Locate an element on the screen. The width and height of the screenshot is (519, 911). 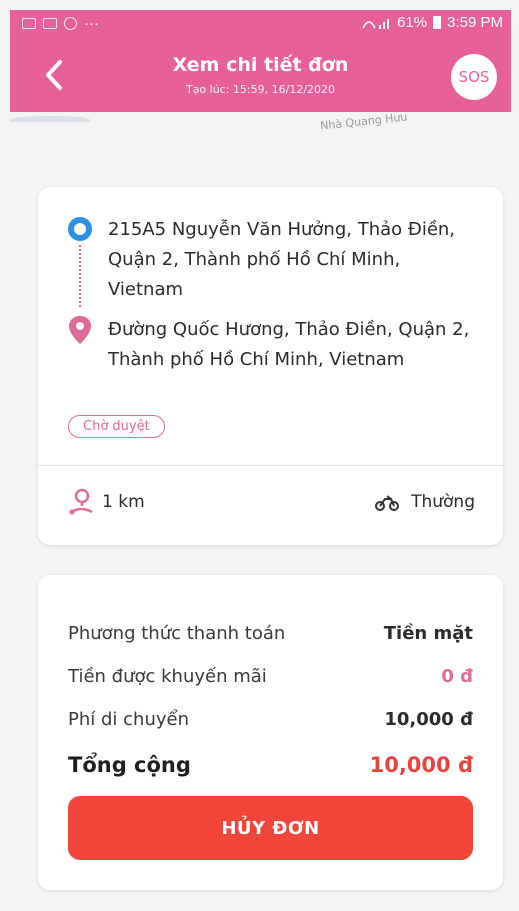
promo-row: Tiền được khuyến mãi 0 đ is located at coordinates (270, 676).